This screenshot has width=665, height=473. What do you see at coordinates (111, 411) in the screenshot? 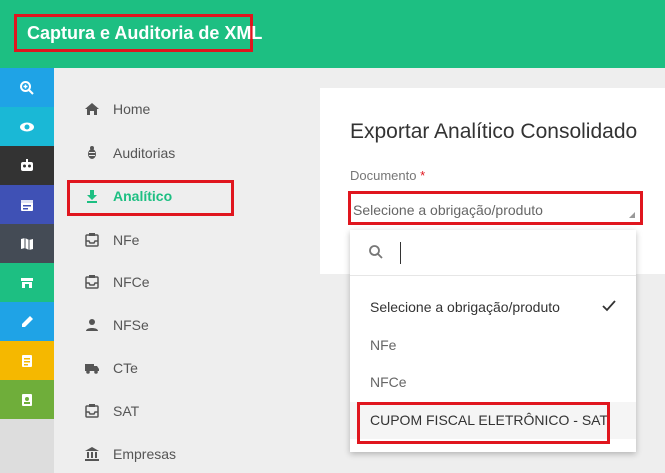
I see `sidebar-item-sat: SAT` at bounding box center [111, 411].